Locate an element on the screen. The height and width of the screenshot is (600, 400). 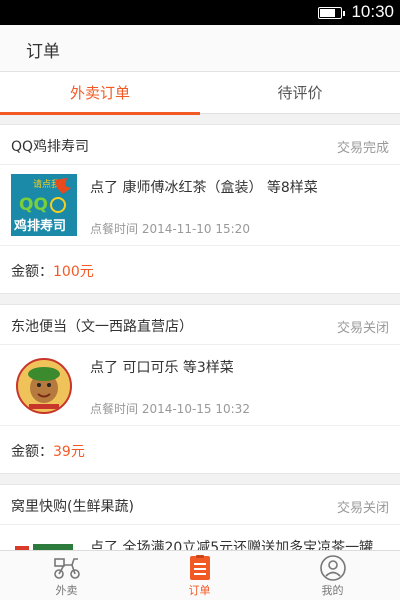
logo-brand-text: 鸡排寿司 is located at coordinates (39, 226).